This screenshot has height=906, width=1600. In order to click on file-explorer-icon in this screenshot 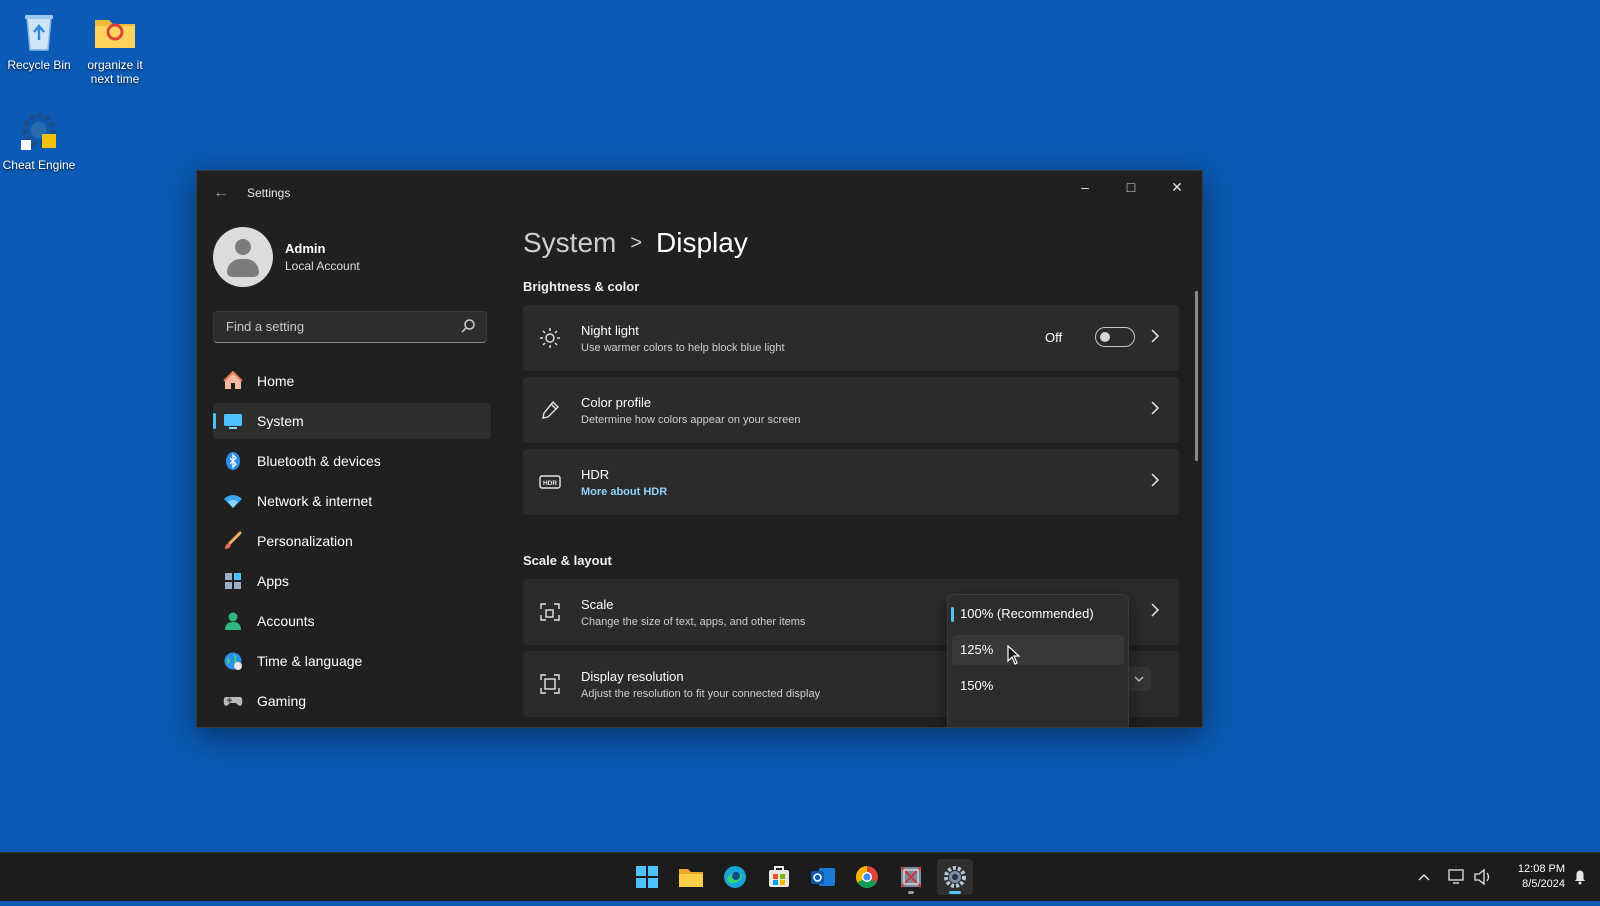, I will do `click(691, 878)`.